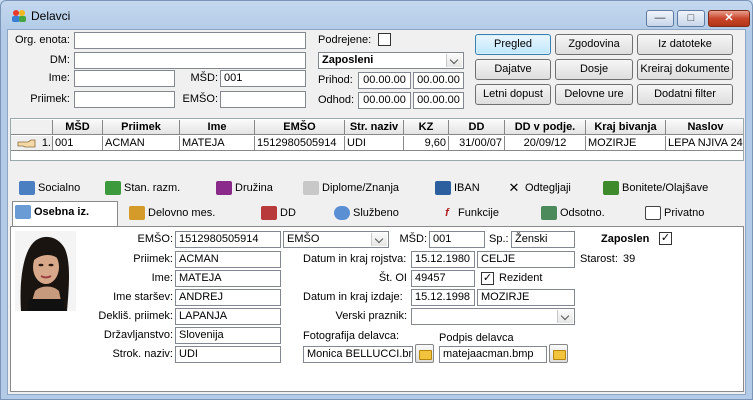 The height and width of the screenshot is (400, 753). Describe the element at coordinates (204, 78) in the screenshot. I see `msd-filter-label: MŠD:` at that location.